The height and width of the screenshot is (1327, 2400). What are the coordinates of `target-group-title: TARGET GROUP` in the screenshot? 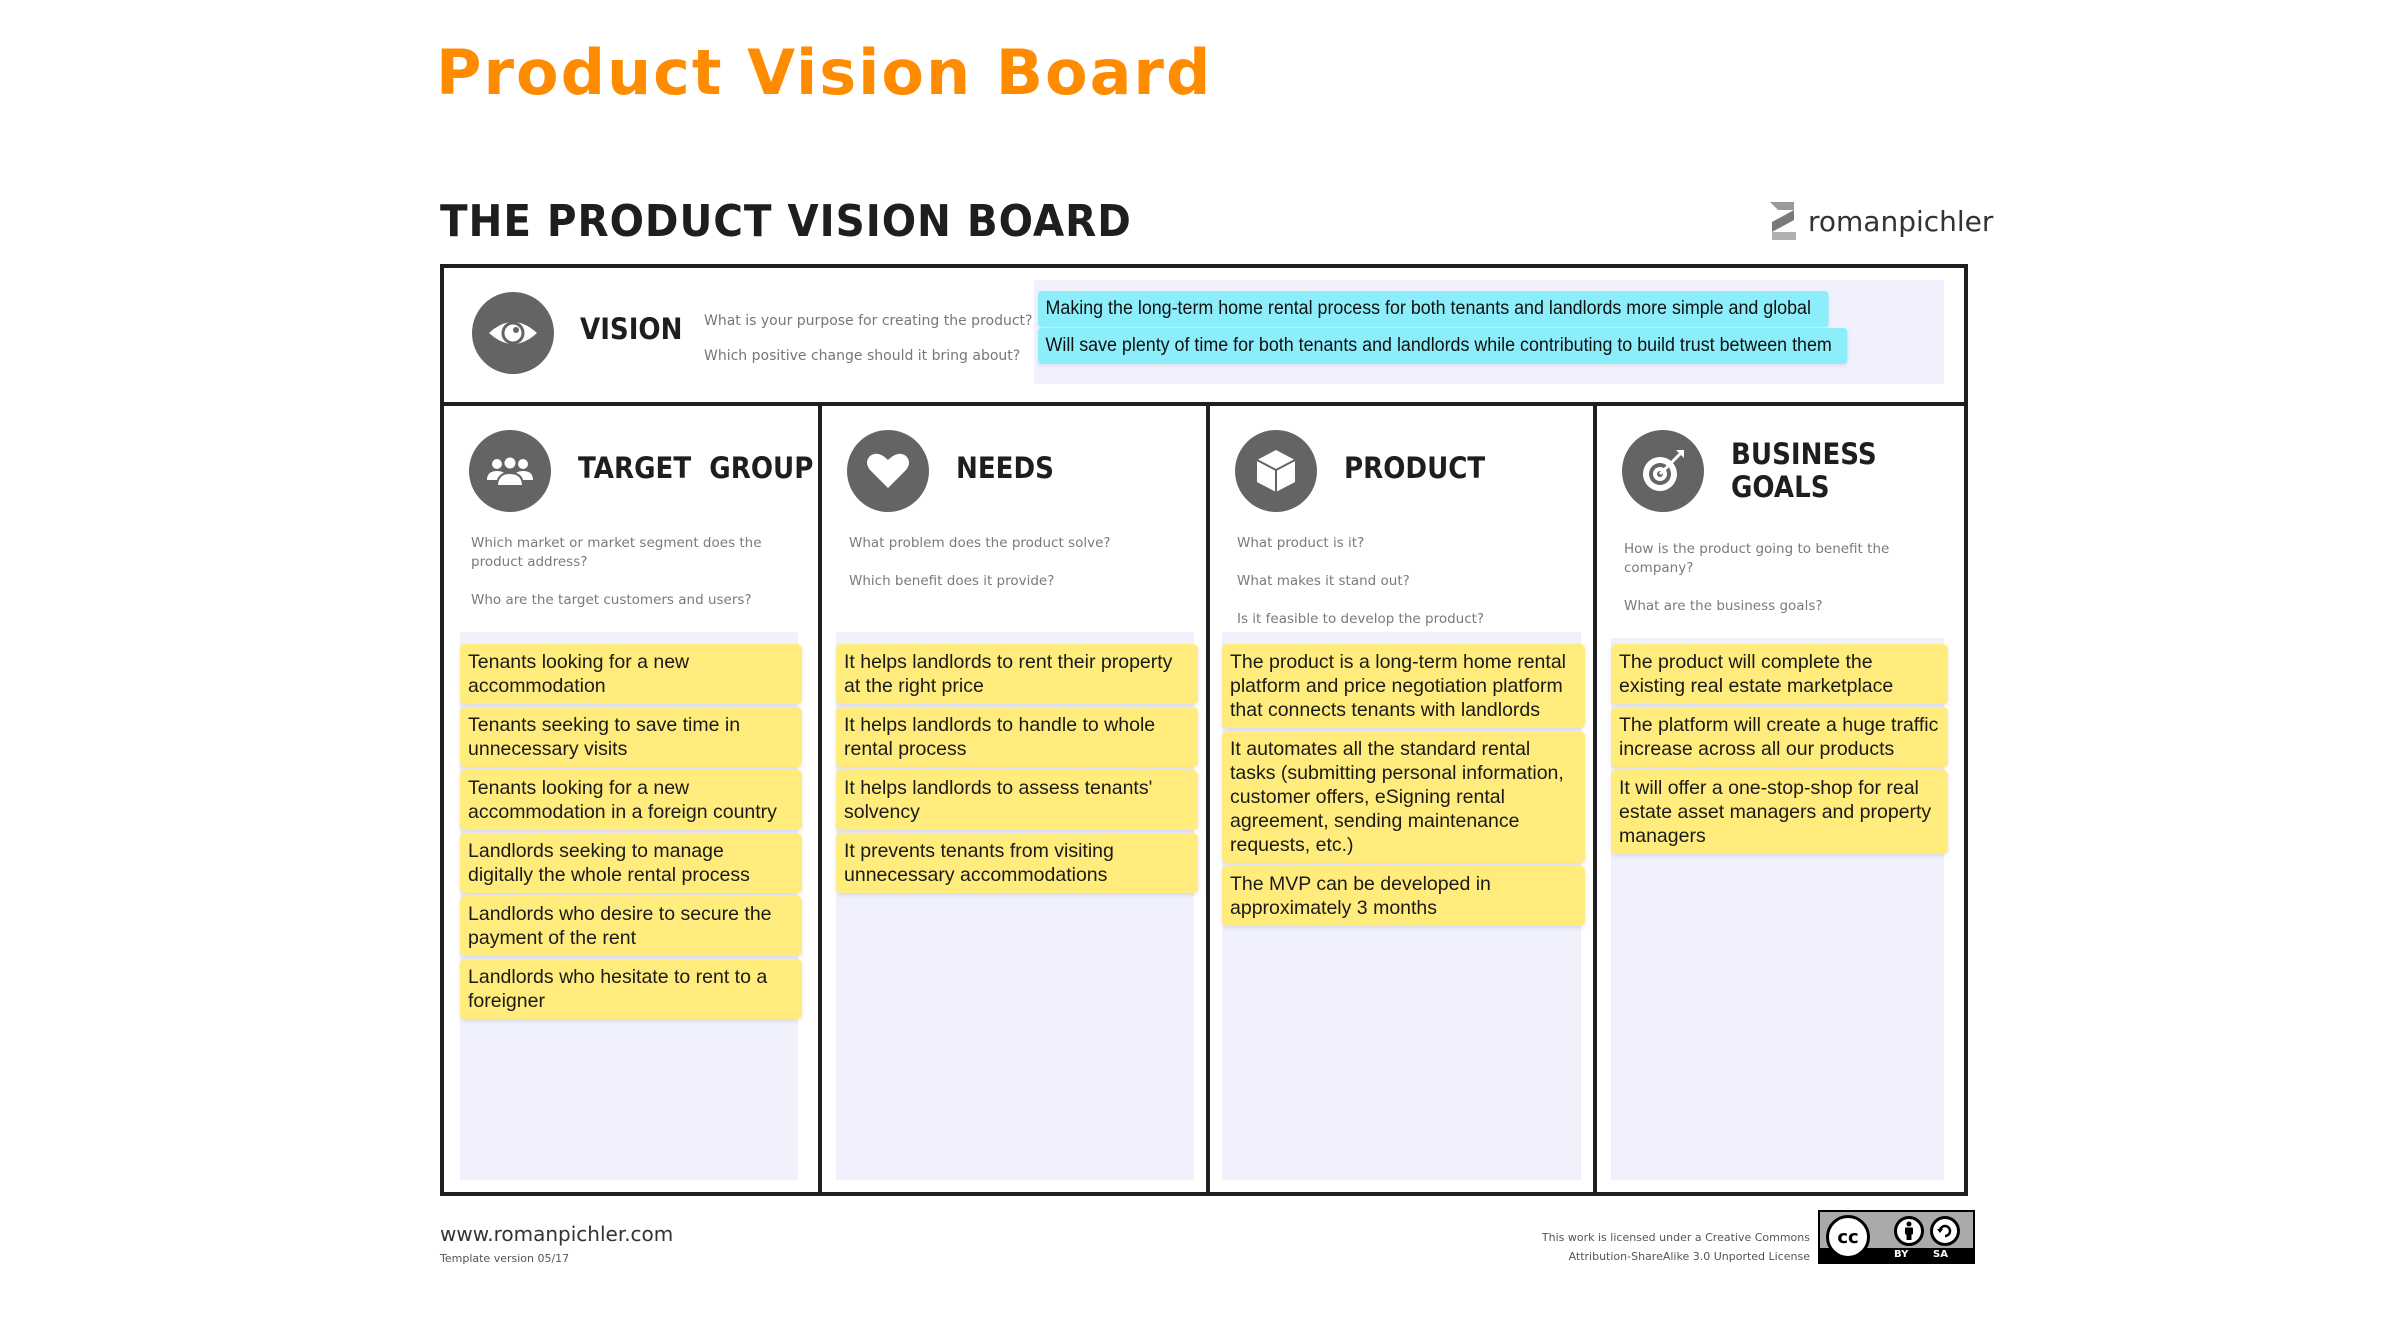 It's located at (696, 468).